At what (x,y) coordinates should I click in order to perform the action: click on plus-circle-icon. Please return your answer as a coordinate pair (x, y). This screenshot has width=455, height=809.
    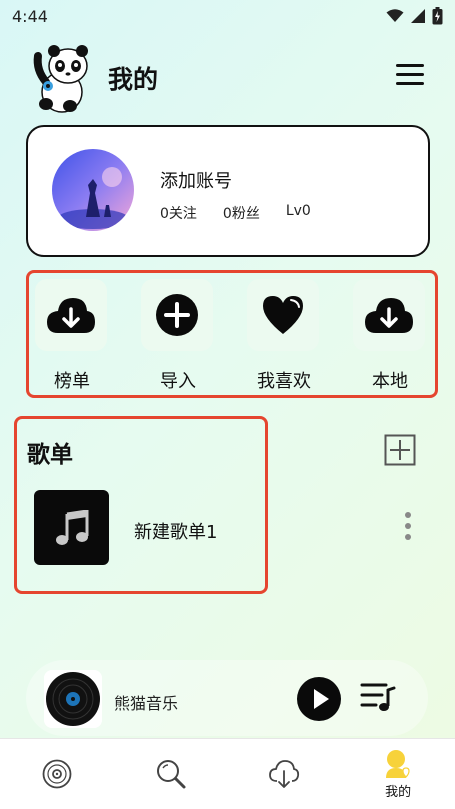
    Looking at the image, I should click on (177, 315).